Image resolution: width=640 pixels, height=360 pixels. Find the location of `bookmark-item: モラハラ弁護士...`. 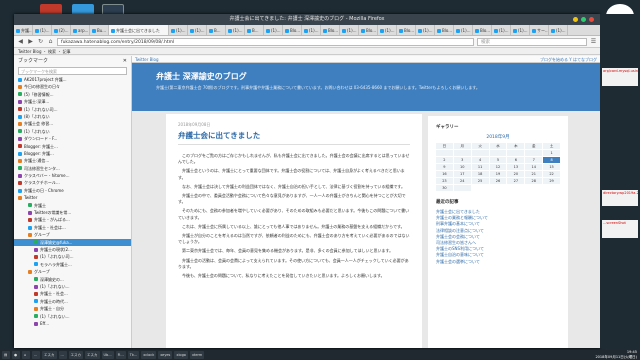

bookmark-item: モラハラ弁護士... is located at coordinates (72, 264).